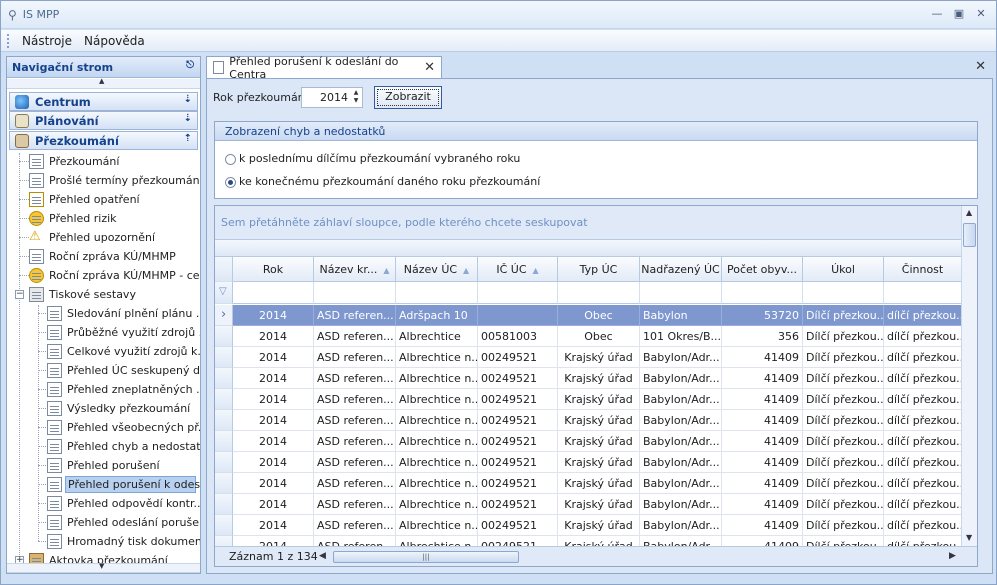 This screenshot has height=585, width=997. I want to click on tree-item-prehled-rizik: Přehled rizik, so click(103, 218).